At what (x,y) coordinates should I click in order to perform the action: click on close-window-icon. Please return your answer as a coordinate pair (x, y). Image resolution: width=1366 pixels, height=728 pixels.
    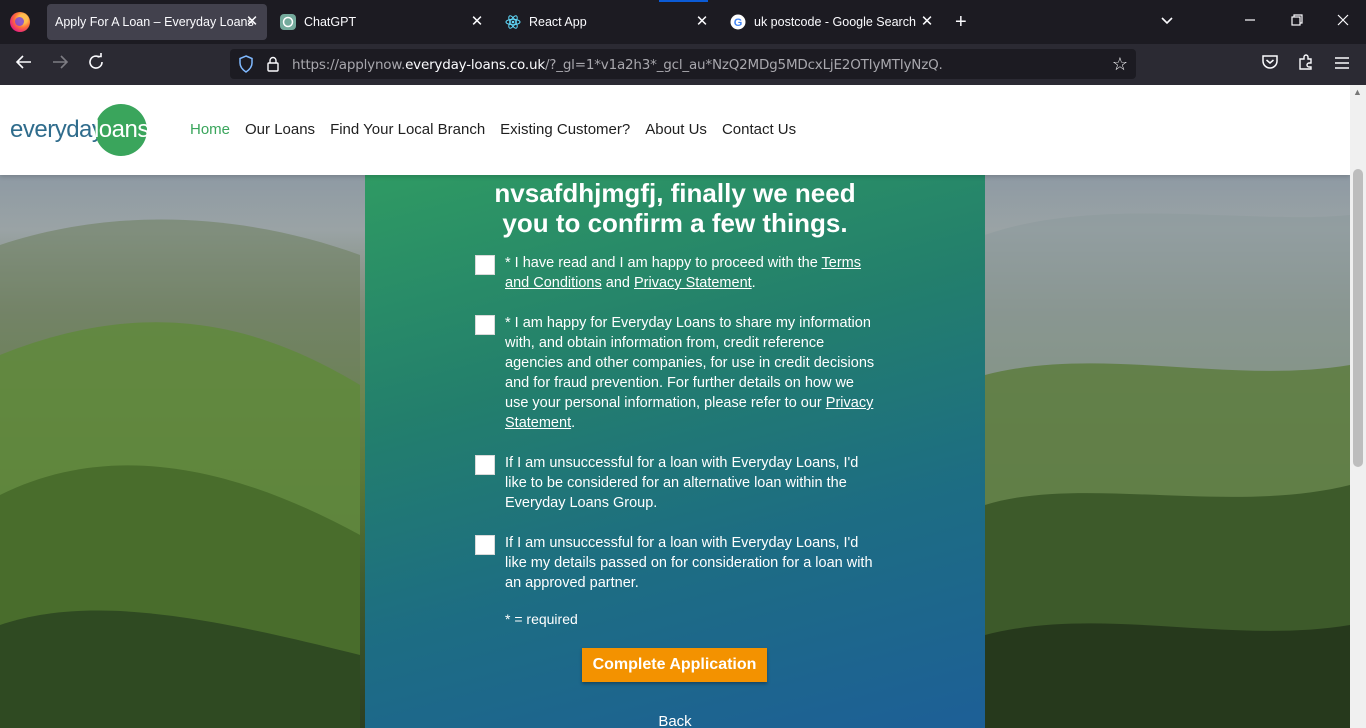
    Looking at the image, I should click on (1343, 22).